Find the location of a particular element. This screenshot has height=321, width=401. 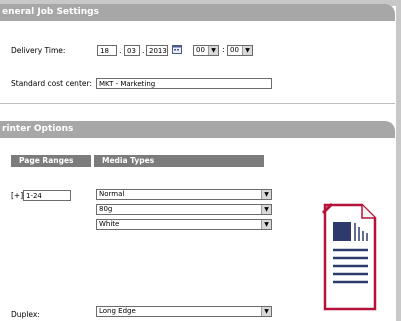

delivery-year-input: 2013 is located at coordinates (157, 50).